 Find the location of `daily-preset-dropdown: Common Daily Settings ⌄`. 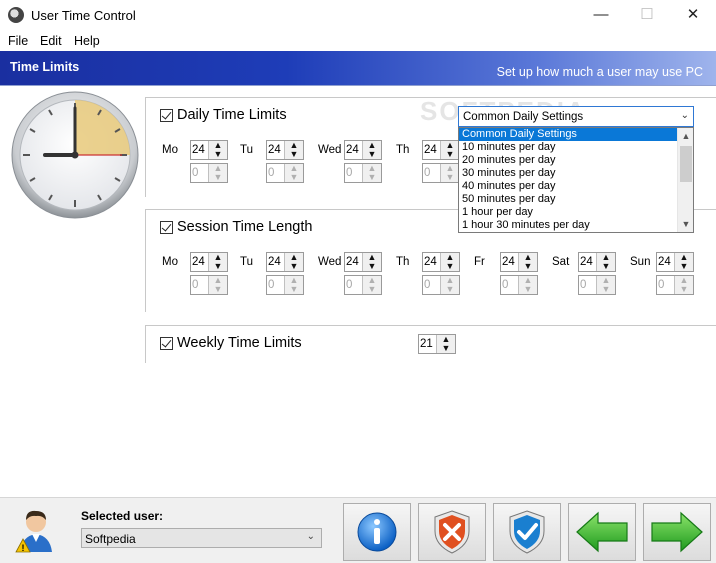

daily-preset-dropdown: Common Daily Settings ⌄ is located at coordinates (576, 116).